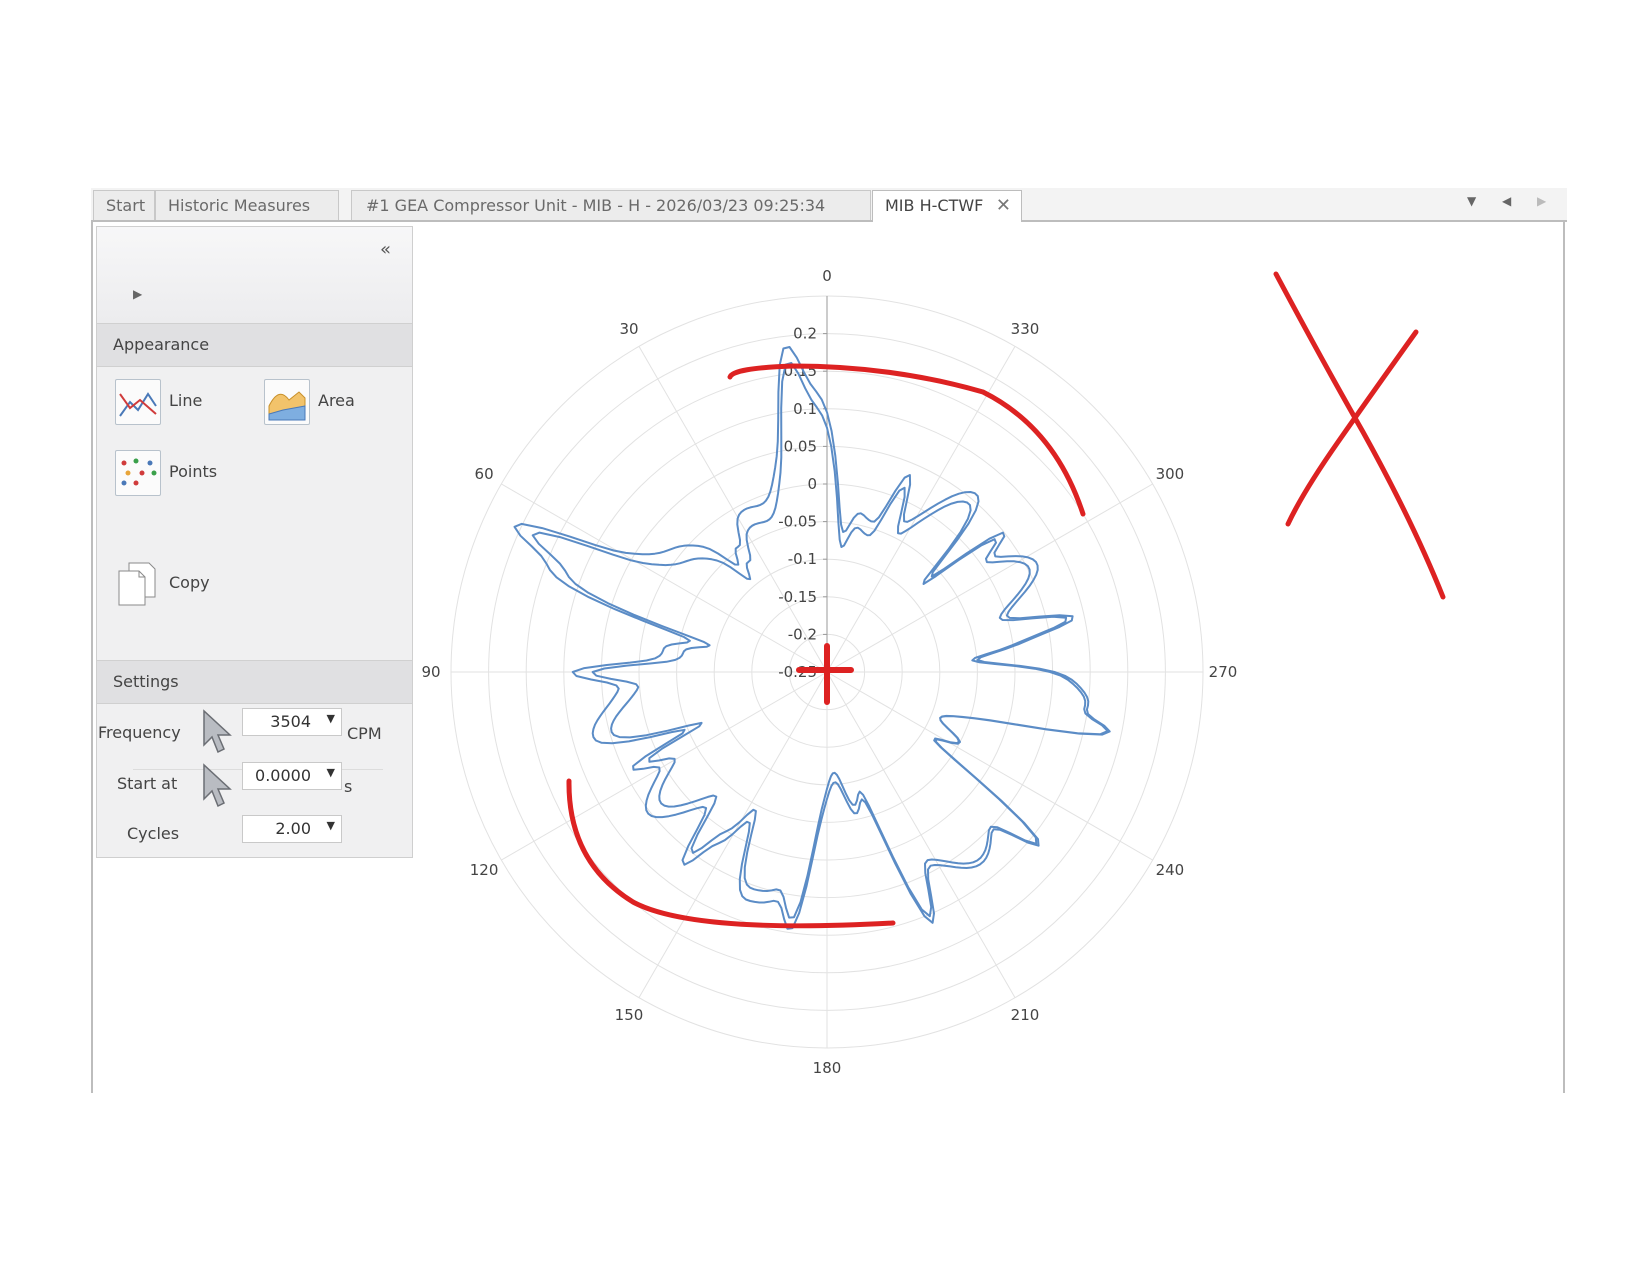 The image size is (1650, 1275). I want to click on angle-tick-label: 330, so click(1025, 329).